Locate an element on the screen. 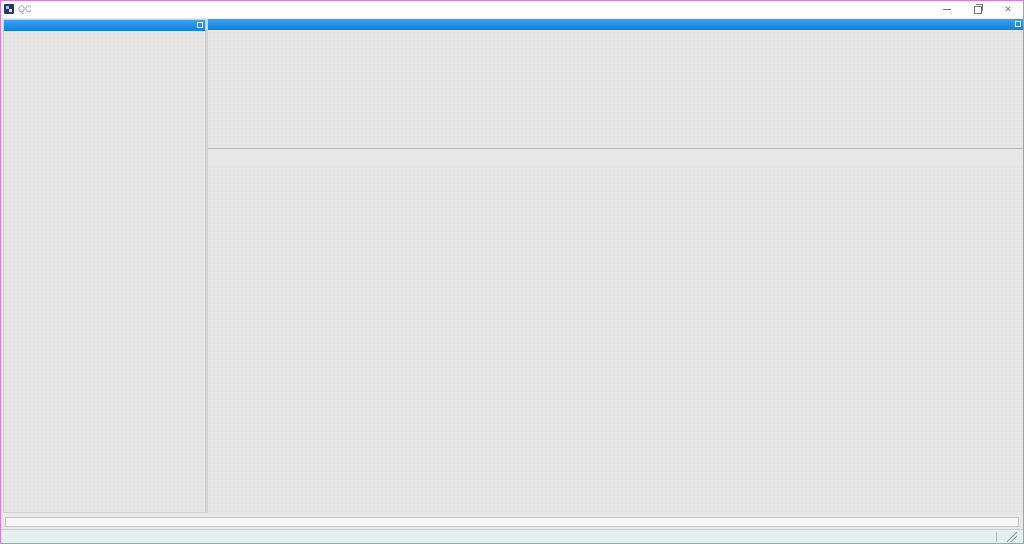  title-bar: QC ✕ is located at coordinates (512, 9).